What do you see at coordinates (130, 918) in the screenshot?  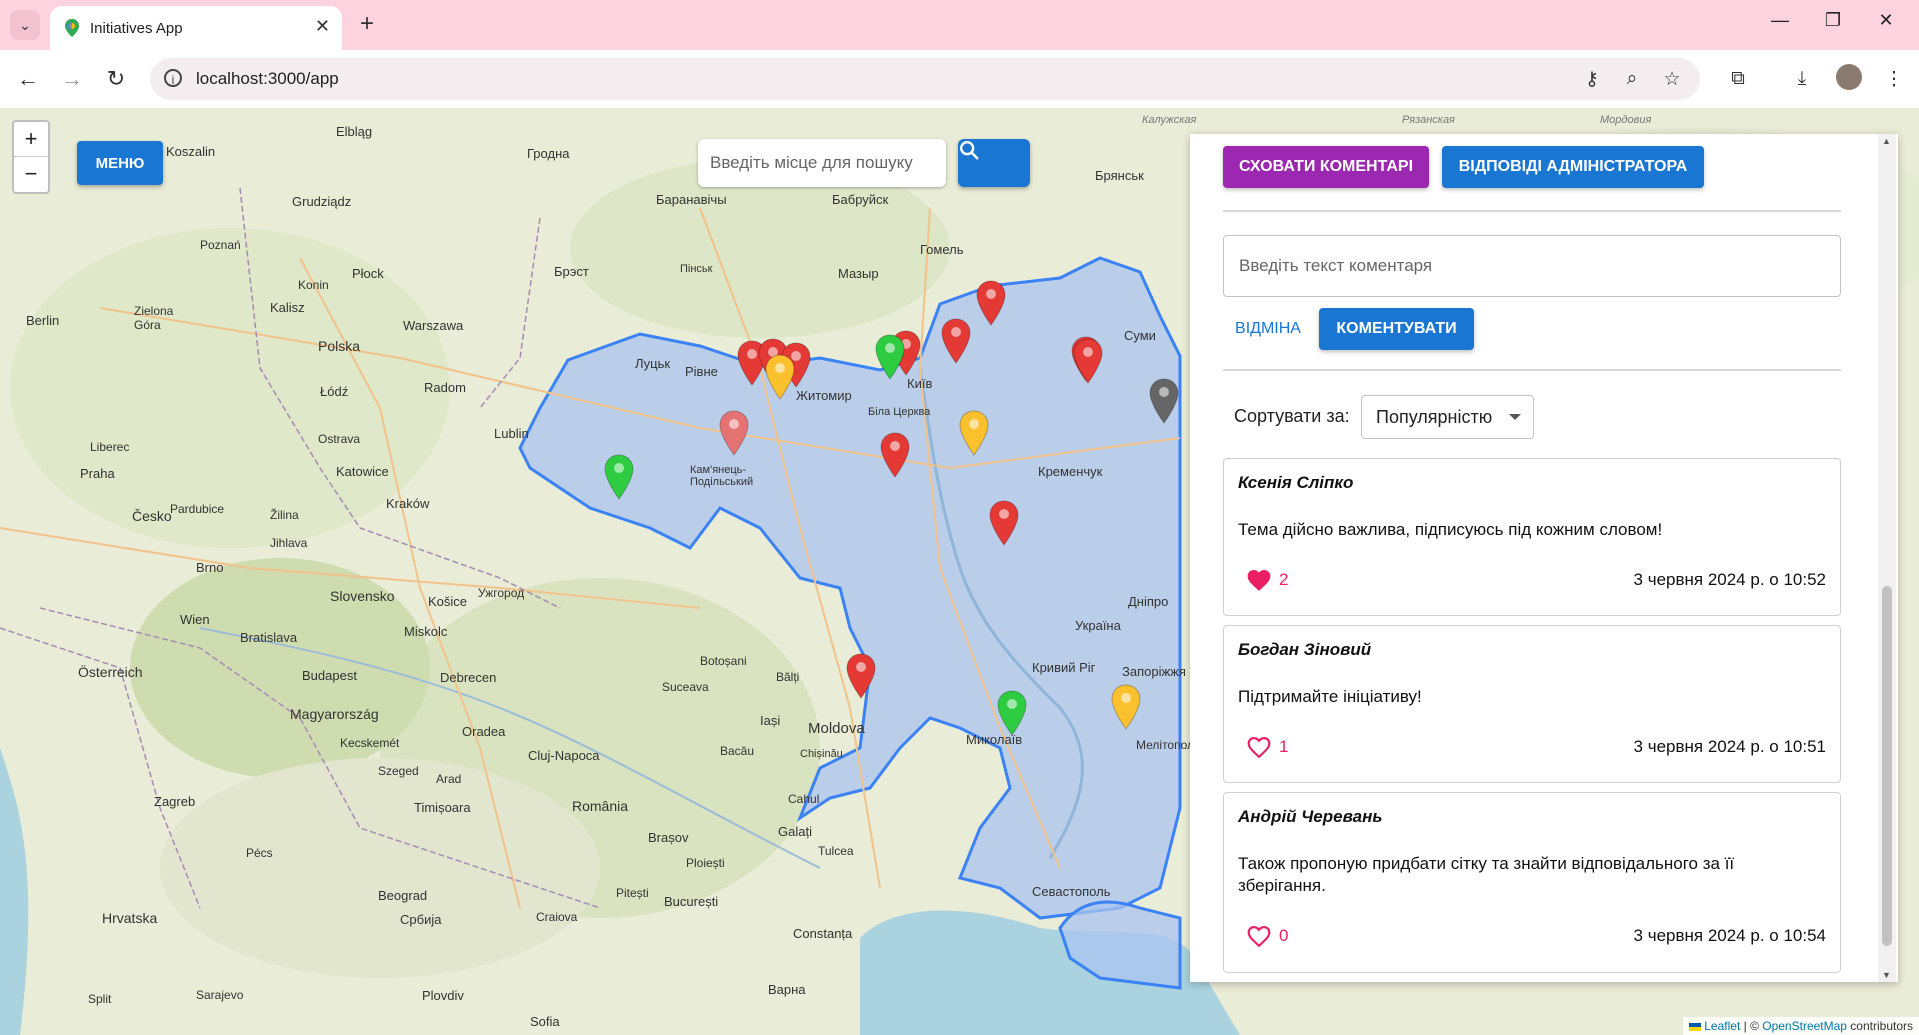 I see `map-label: Hrvatska` at bounding box center [130, 918].